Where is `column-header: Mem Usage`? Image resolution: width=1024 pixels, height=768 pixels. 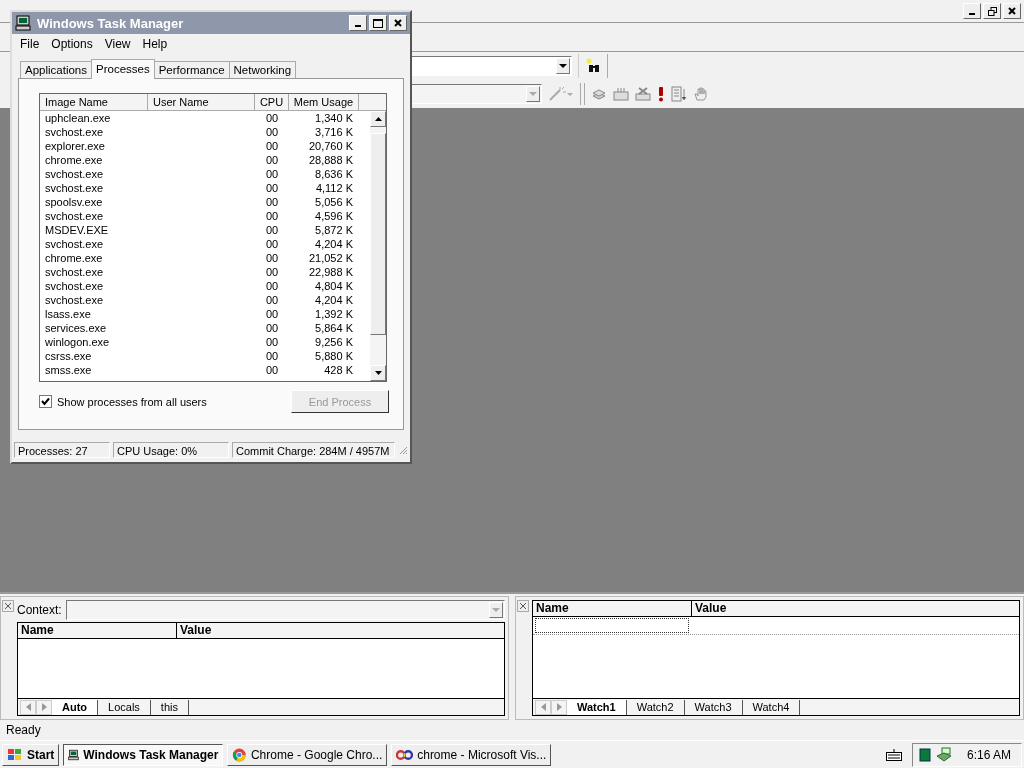 column-header: Mem Usage is located at coordinates (324, 102).